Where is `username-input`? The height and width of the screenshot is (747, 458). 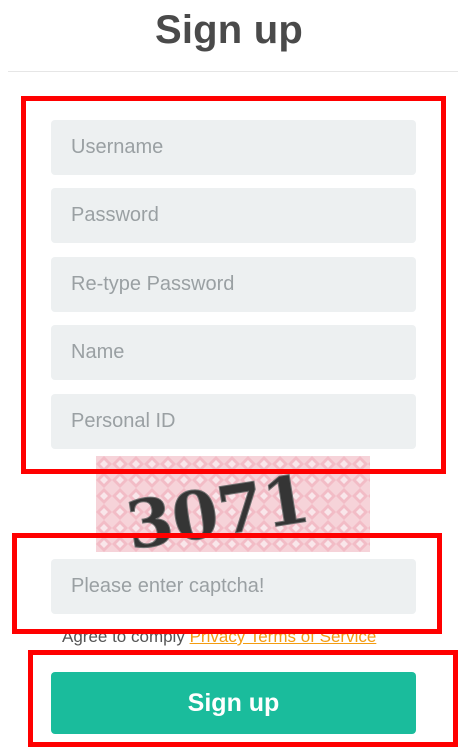
username-input is located at coordinates (233, 147).